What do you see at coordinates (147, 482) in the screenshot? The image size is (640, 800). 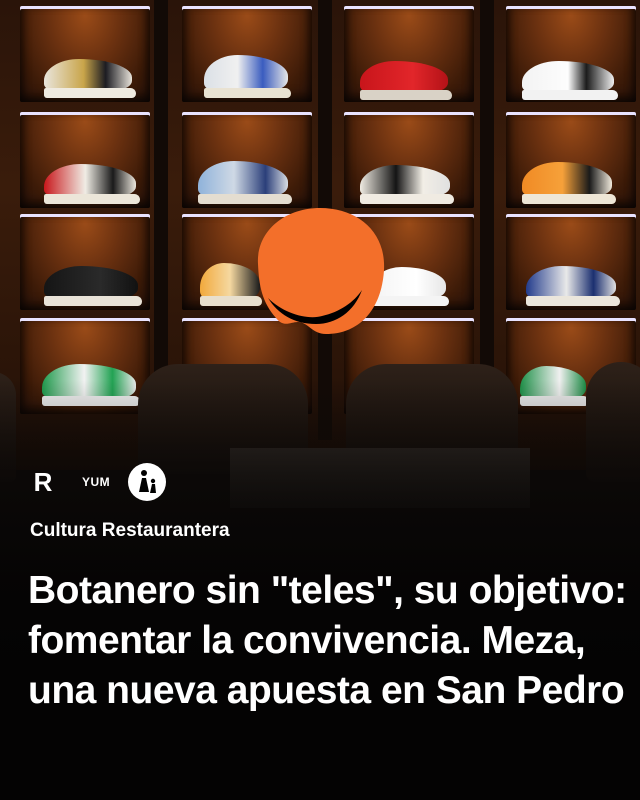 I see `parent-child-icon` at bounding box center [147, 482].